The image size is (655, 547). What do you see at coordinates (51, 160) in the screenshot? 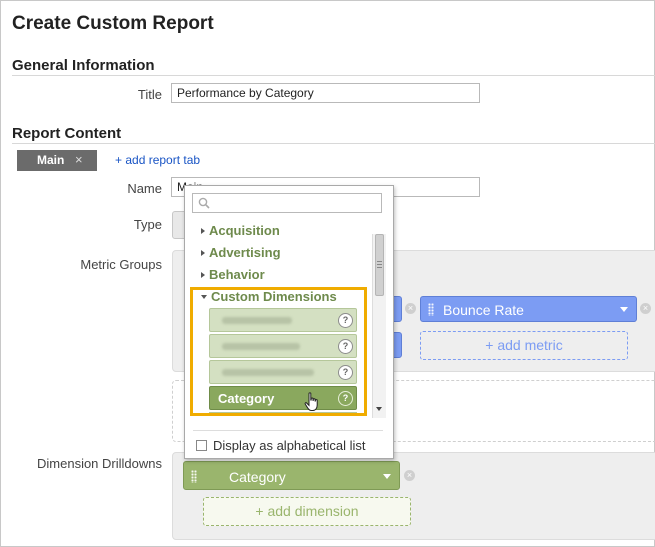
I see `tab-main-label: Main` at bounding box center [51, 160].